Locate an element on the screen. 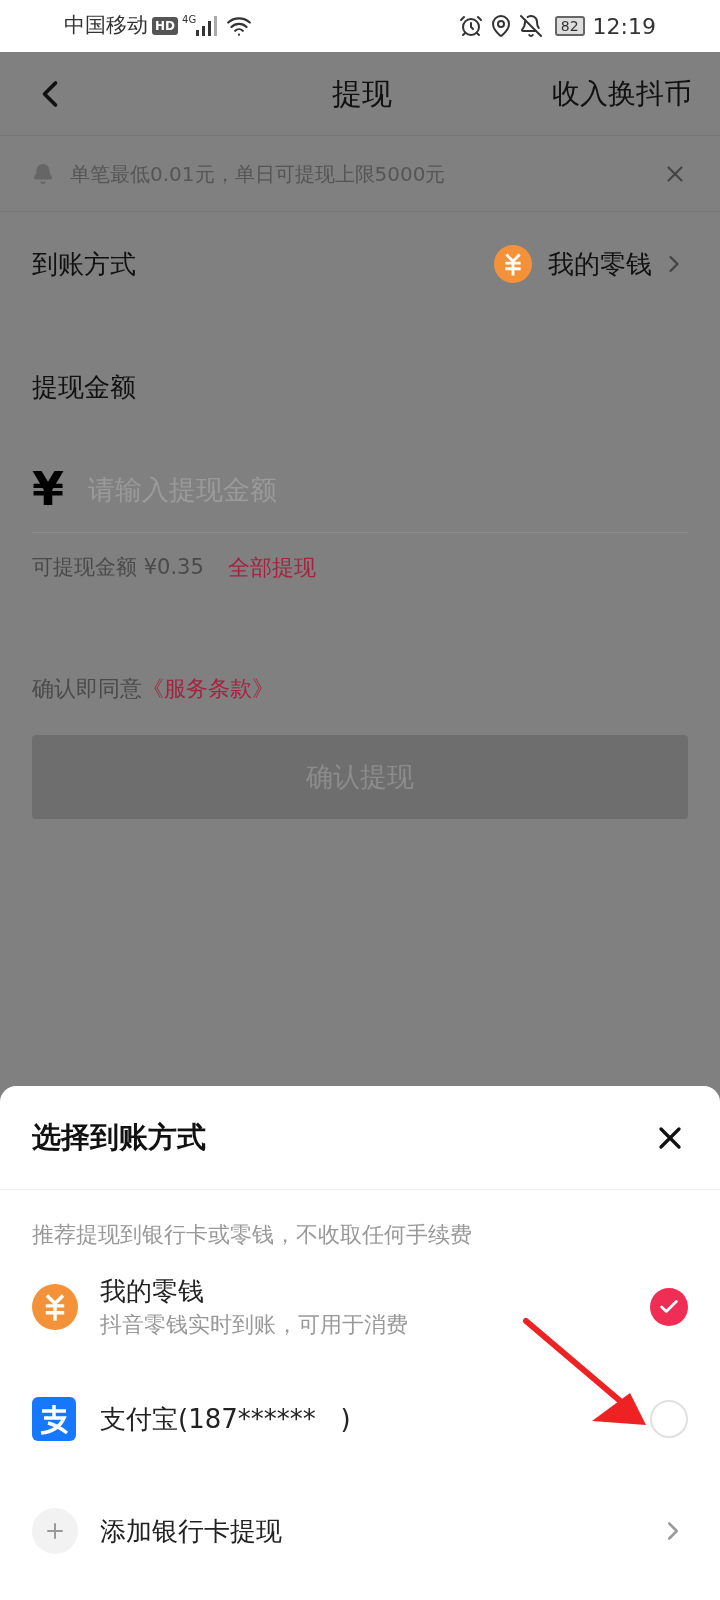 This screenshot has width=720, height=1600. alarm-icon is located at coordinates (470, 26).